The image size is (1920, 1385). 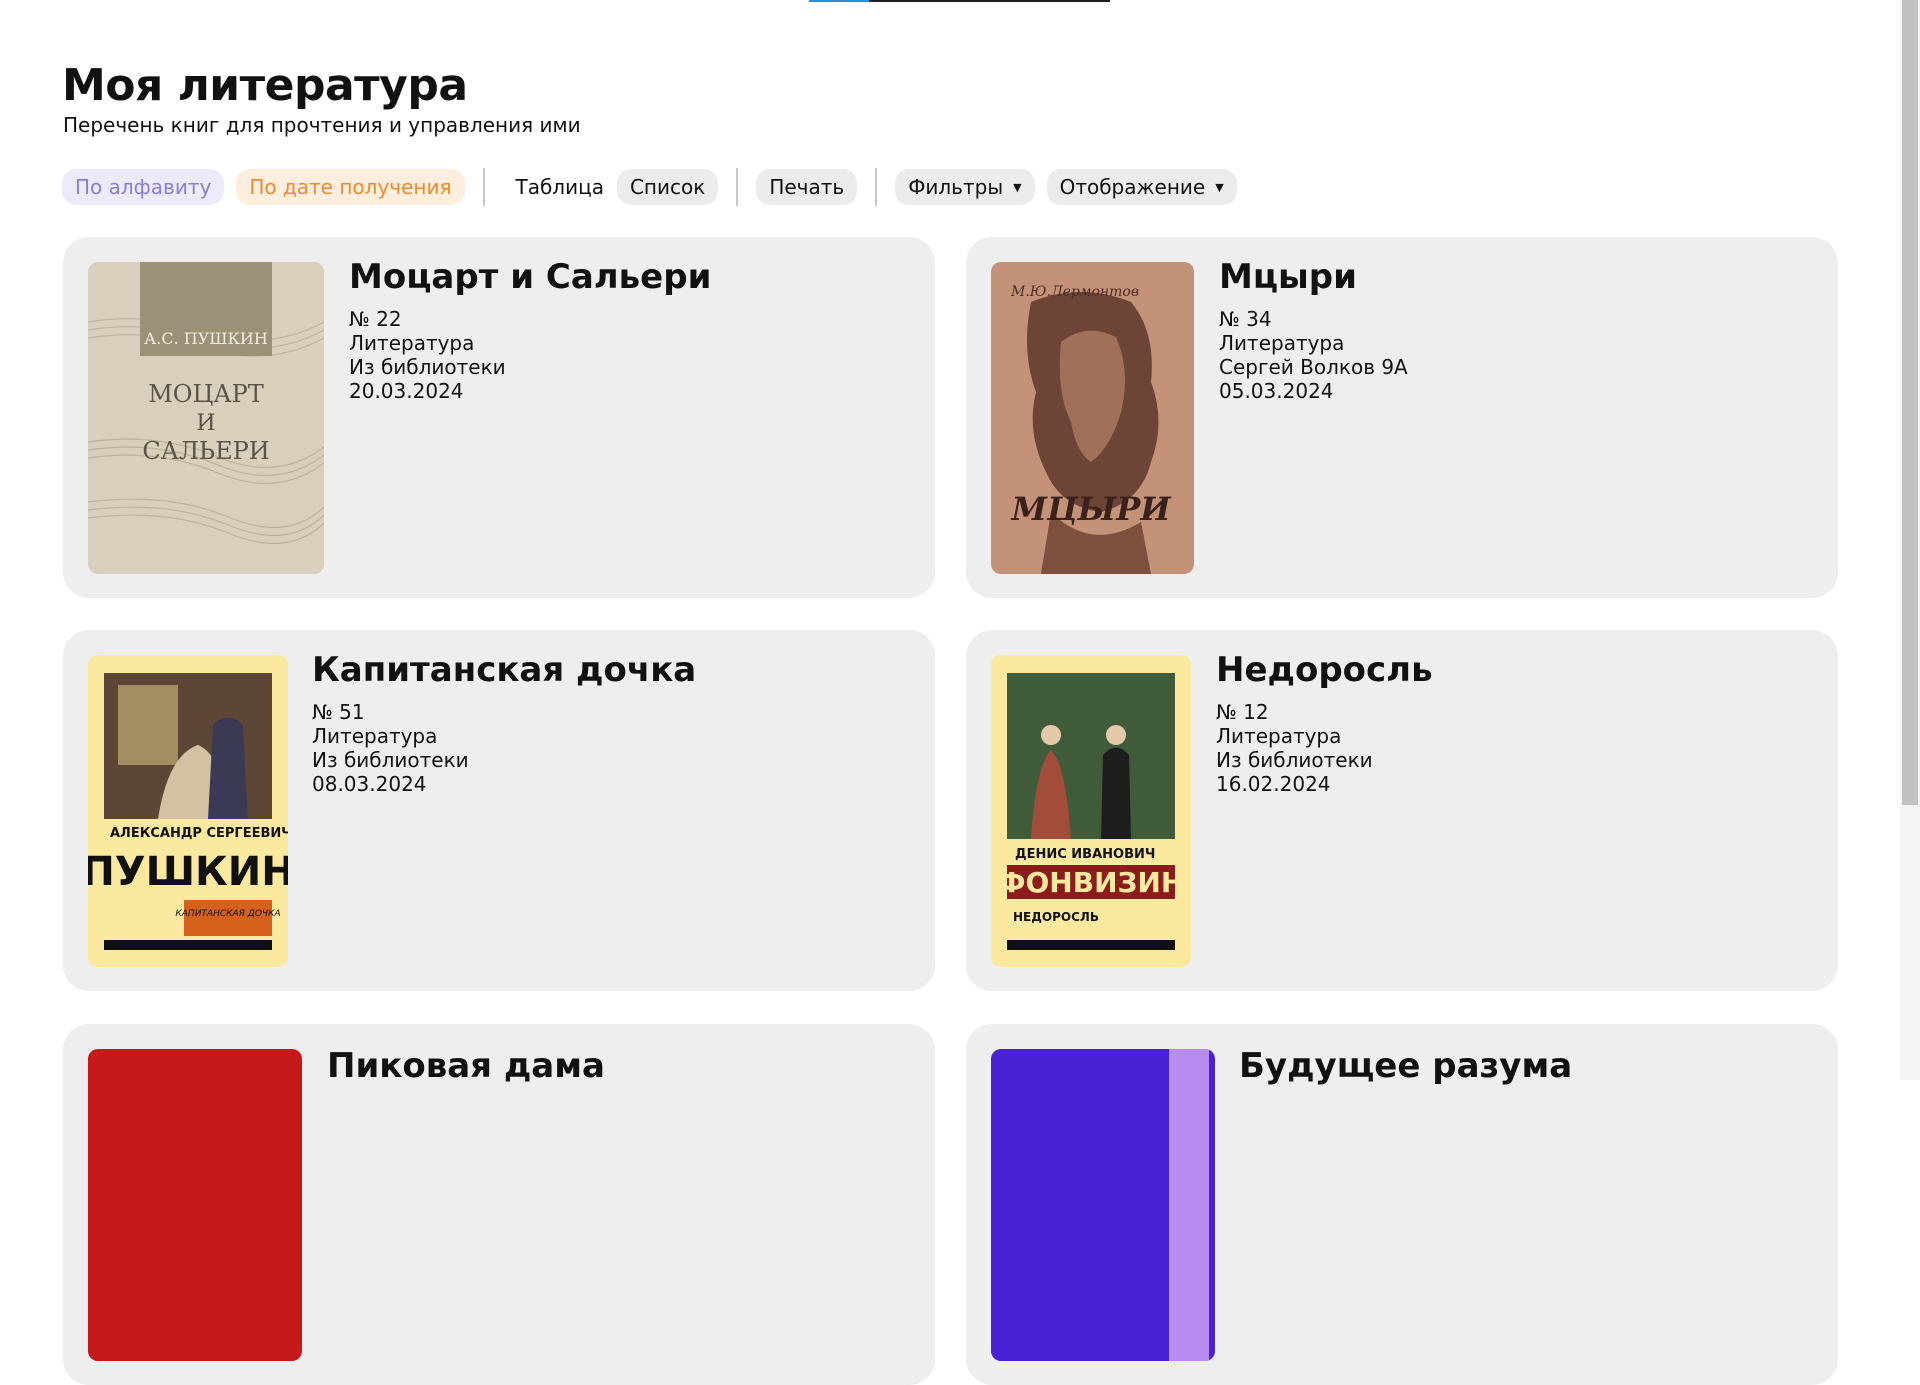 What do you see at coordinates (1092, 418) in the screenshot?
I see `book-cover: М.Ю.Лермонтов МЦЫРИ` at bounding box center [1092, 418].